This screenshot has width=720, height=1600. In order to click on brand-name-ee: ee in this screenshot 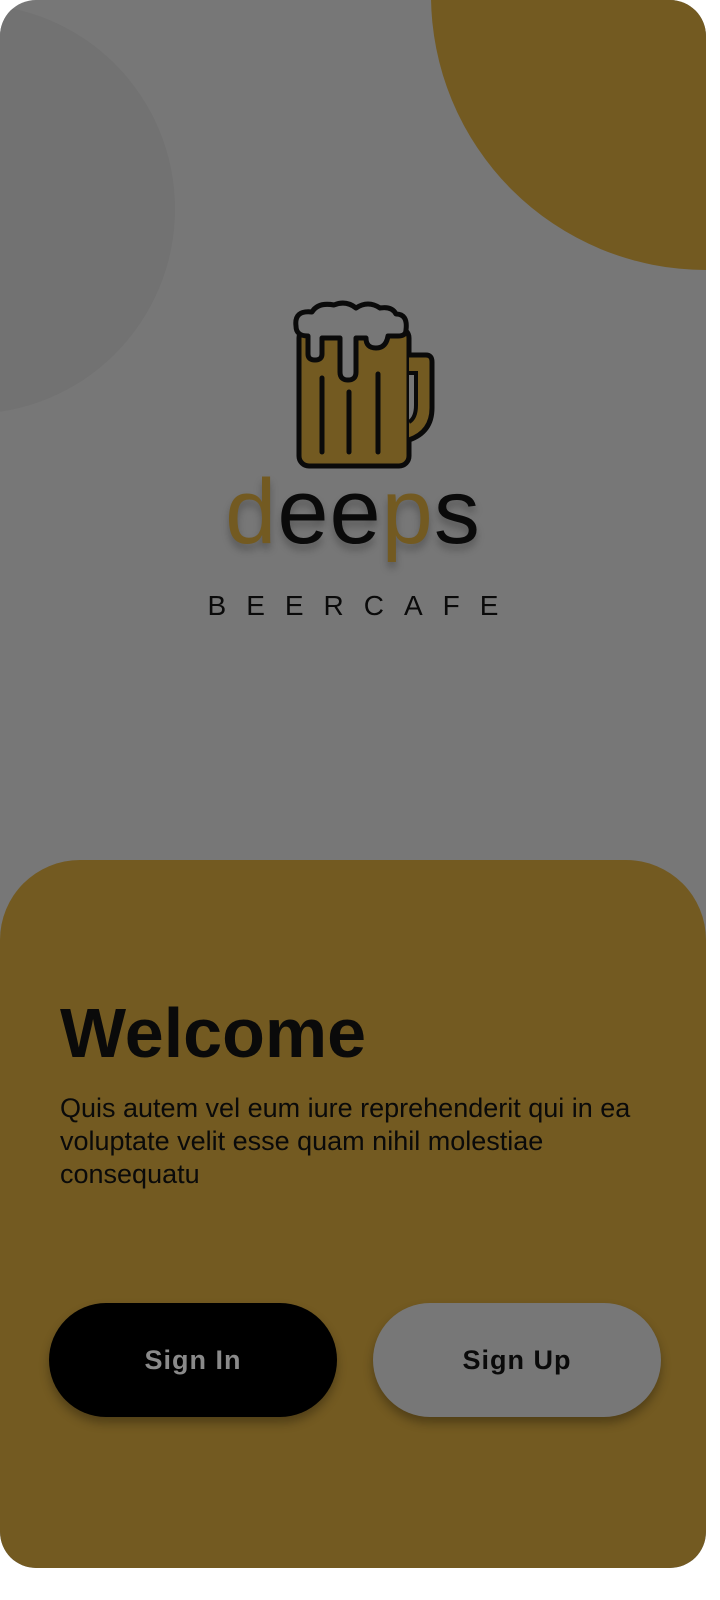, I will do `click(329, 512)`.